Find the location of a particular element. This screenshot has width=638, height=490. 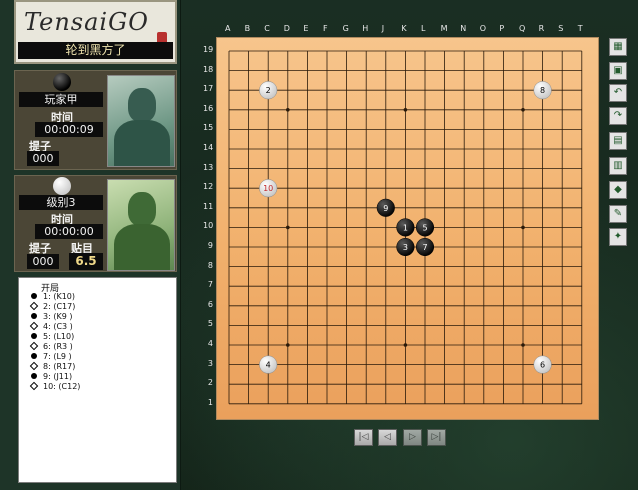

last-icon: ▷| is located at coordinates (436, 437).